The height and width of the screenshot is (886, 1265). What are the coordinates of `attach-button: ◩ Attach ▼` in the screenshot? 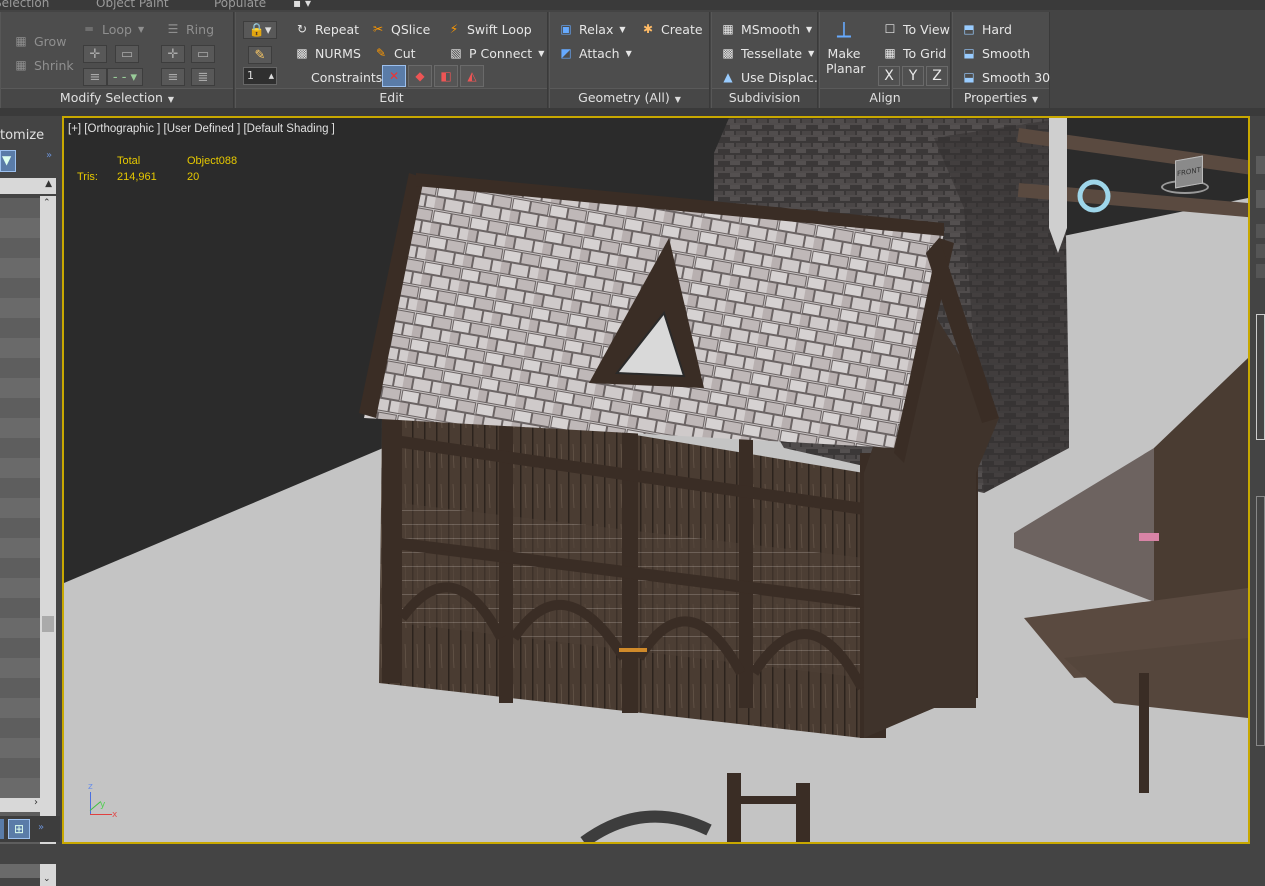 It's located at (594, 53).